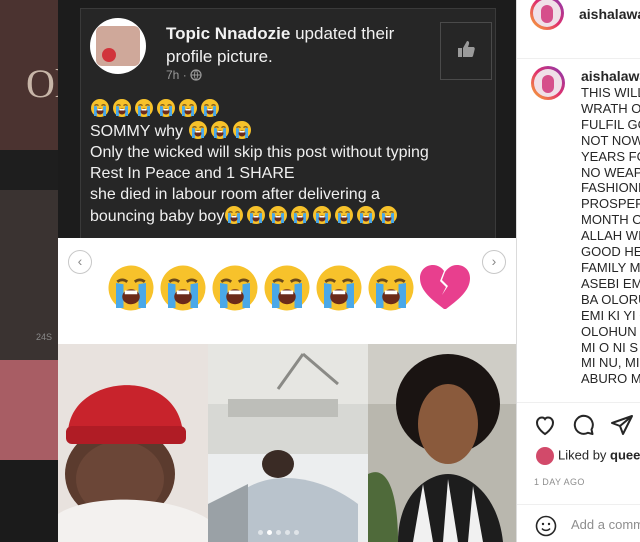 Image resolution: width=640 pixels, height=542 pixels. What do you see at coordinates (583, 427) in the screenshot?
I see `comment-icon` at bounding box center [583, 427].